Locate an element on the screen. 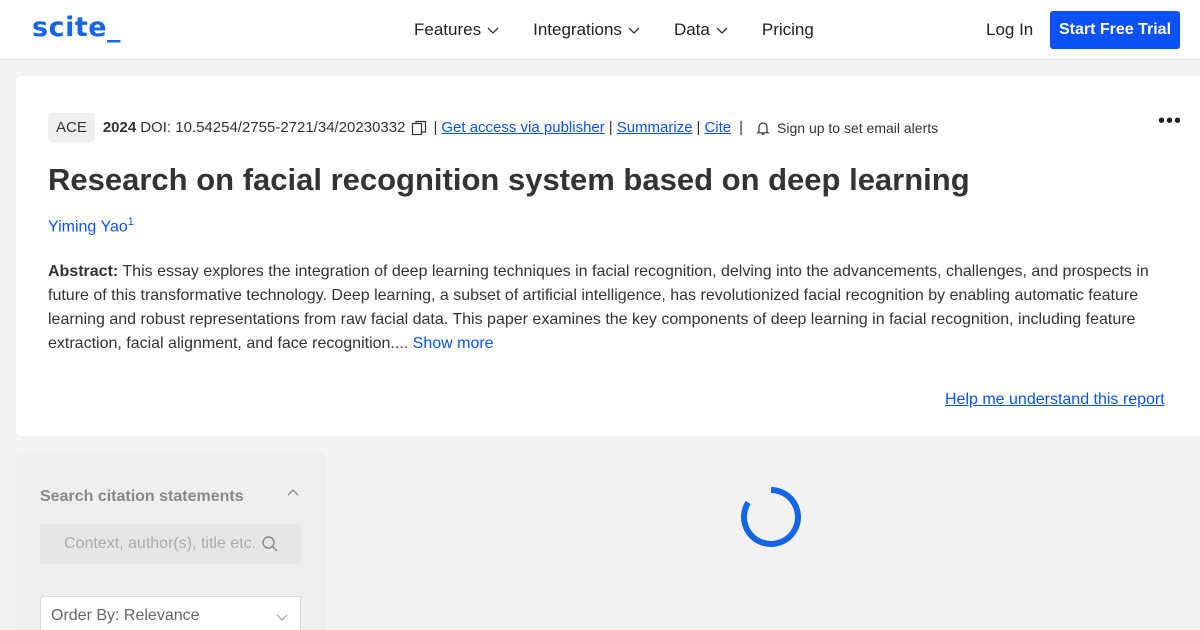 This screenshot has height=630, width=1200. search-citations-heading: Search citation statements is located at coordinates (142, 496).